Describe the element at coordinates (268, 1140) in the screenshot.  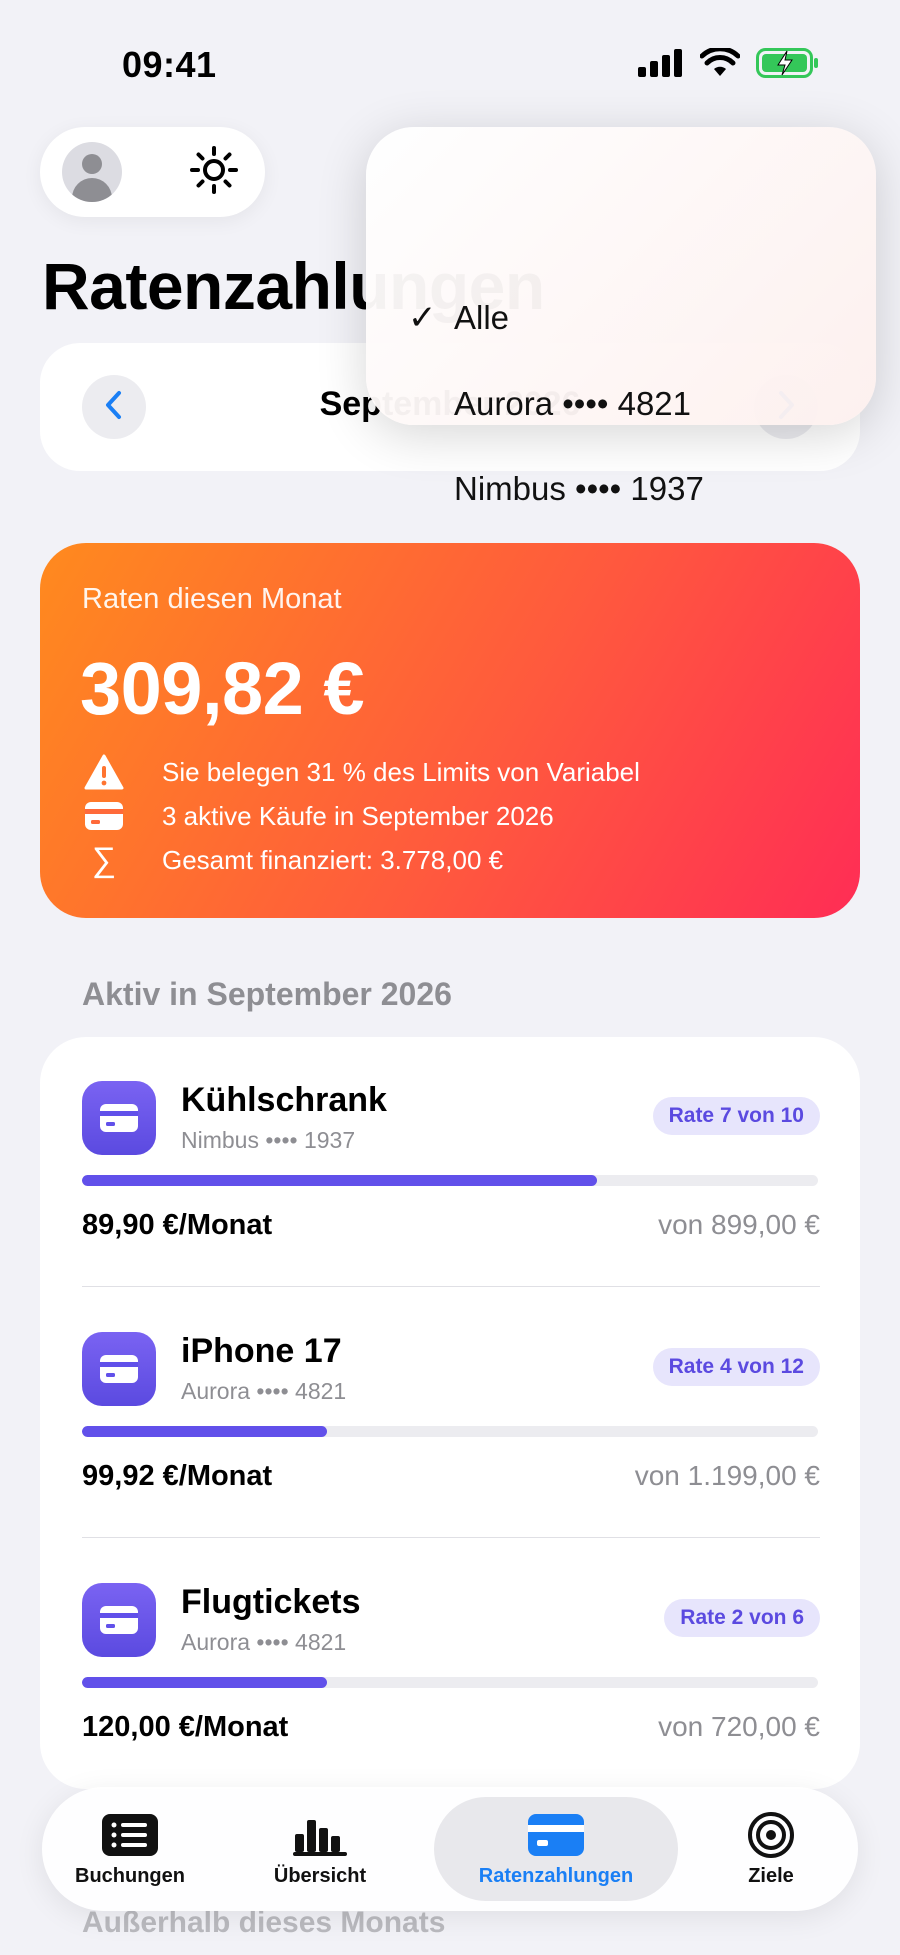
I see `item-card: Nimbus •••• 1937` at that location.